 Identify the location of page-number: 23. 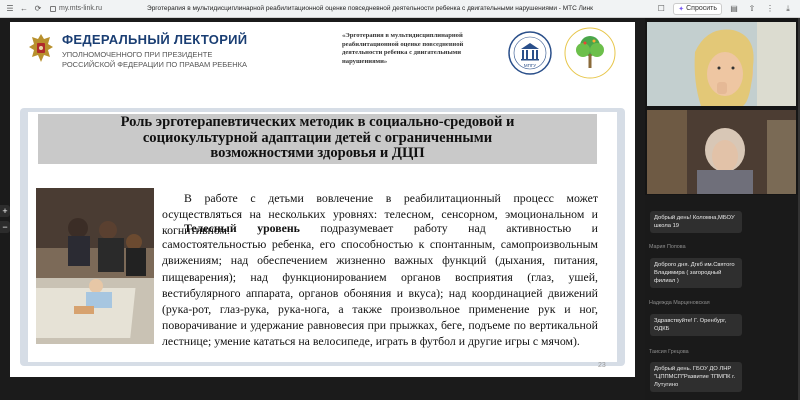
(602, 365).